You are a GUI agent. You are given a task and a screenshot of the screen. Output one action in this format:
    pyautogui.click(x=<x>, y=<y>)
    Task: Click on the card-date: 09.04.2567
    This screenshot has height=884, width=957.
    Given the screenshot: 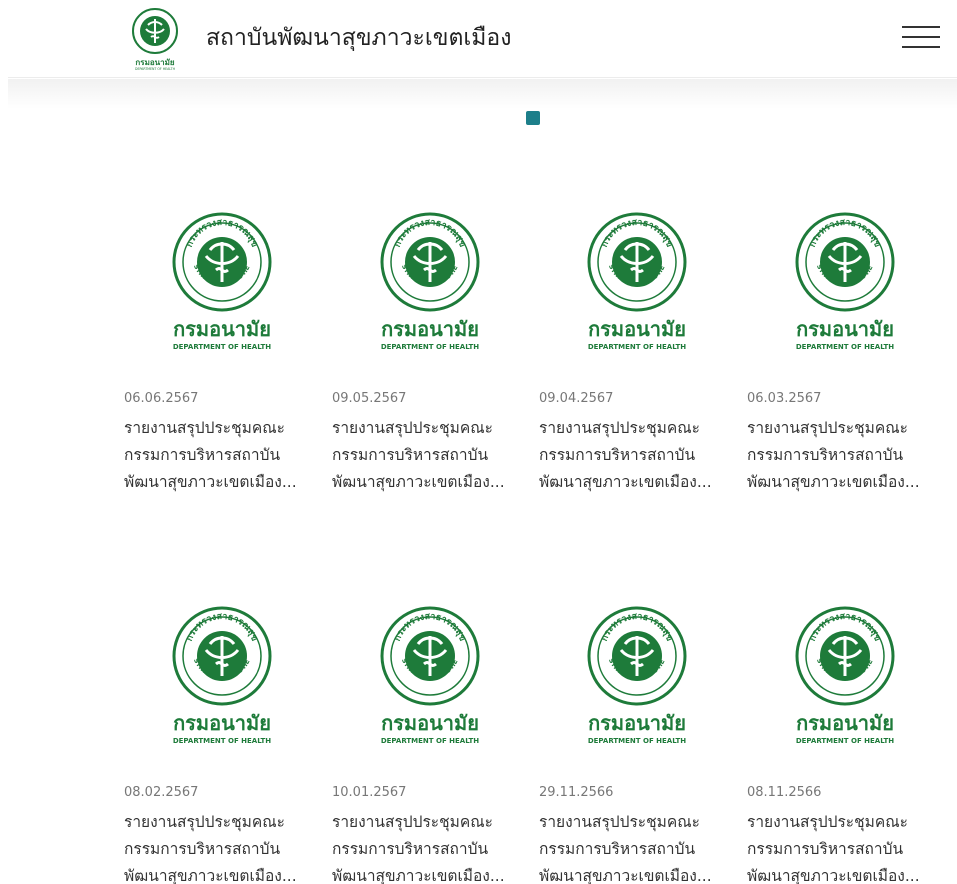 What is the action you would take?
    pyautogui.click(x=576, y=398)
    